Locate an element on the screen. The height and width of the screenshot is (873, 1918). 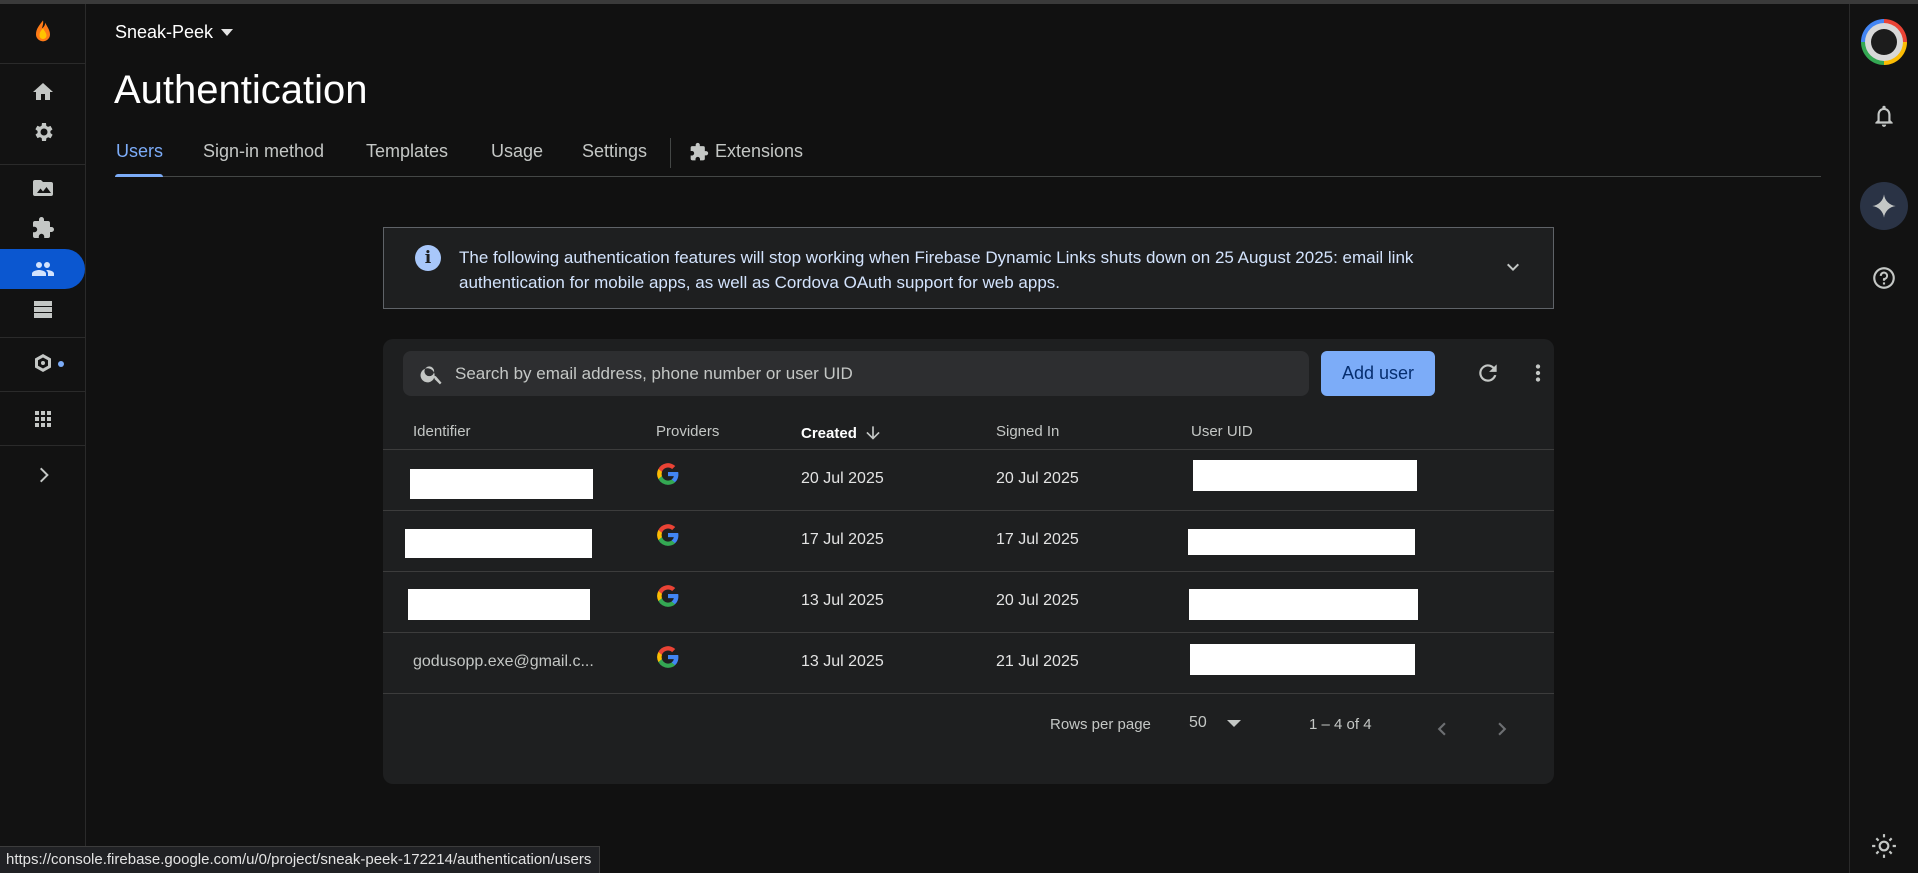
signed-in-date: 20 Jul 2025 is located at coordinates (1037, 478).